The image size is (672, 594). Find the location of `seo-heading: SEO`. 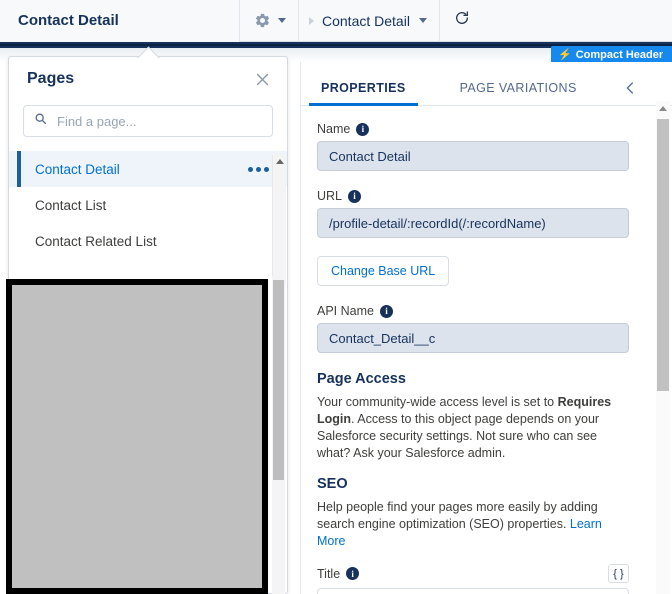

seo-heading: SEO is located at coordinates (332, 484).